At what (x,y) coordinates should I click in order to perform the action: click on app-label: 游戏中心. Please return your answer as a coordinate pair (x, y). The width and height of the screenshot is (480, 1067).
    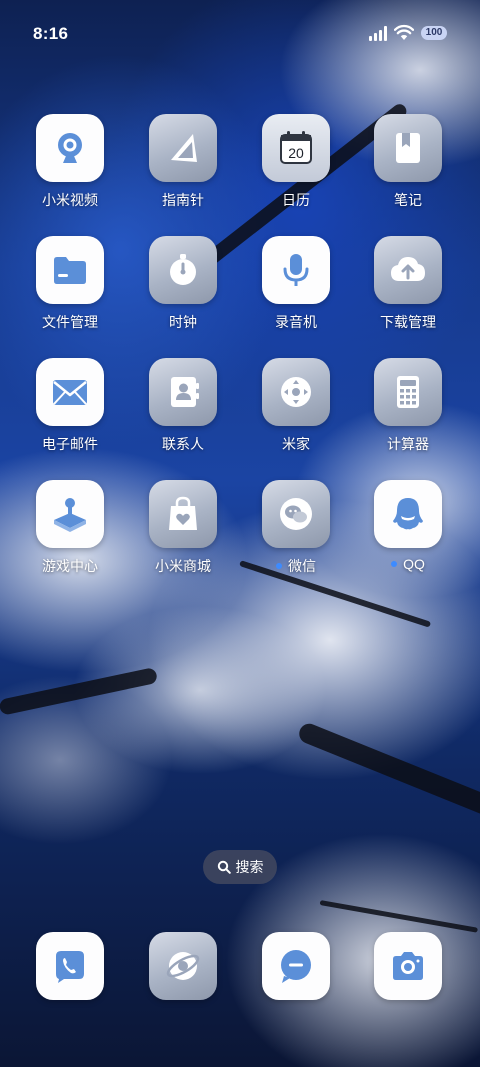
    Looking at the image, I should click on (70, 566).